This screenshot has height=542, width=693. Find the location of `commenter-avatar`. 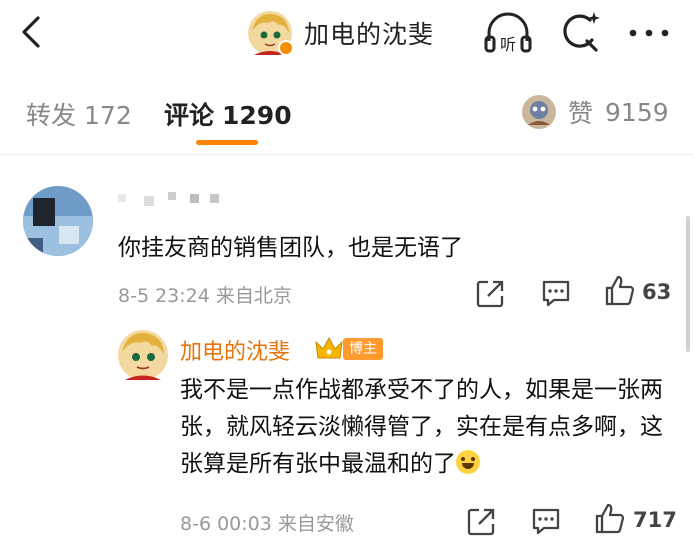

commenter-avatar is located at coordinates (58, 221).